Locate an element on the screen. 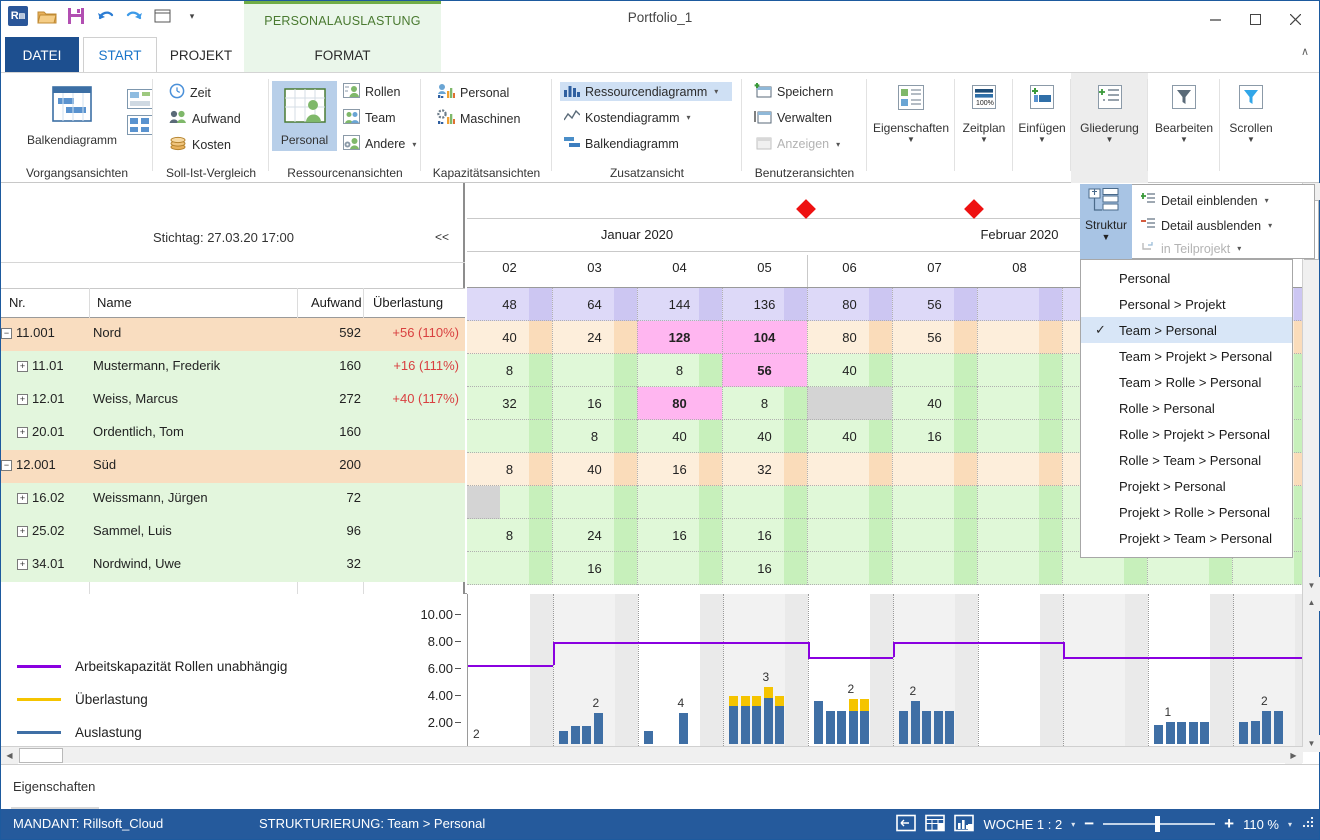 This screenshot has width=1320, height=840. table-row: +34.01 Nordwind, Uwe 32 is located at coordinates (233, 565).